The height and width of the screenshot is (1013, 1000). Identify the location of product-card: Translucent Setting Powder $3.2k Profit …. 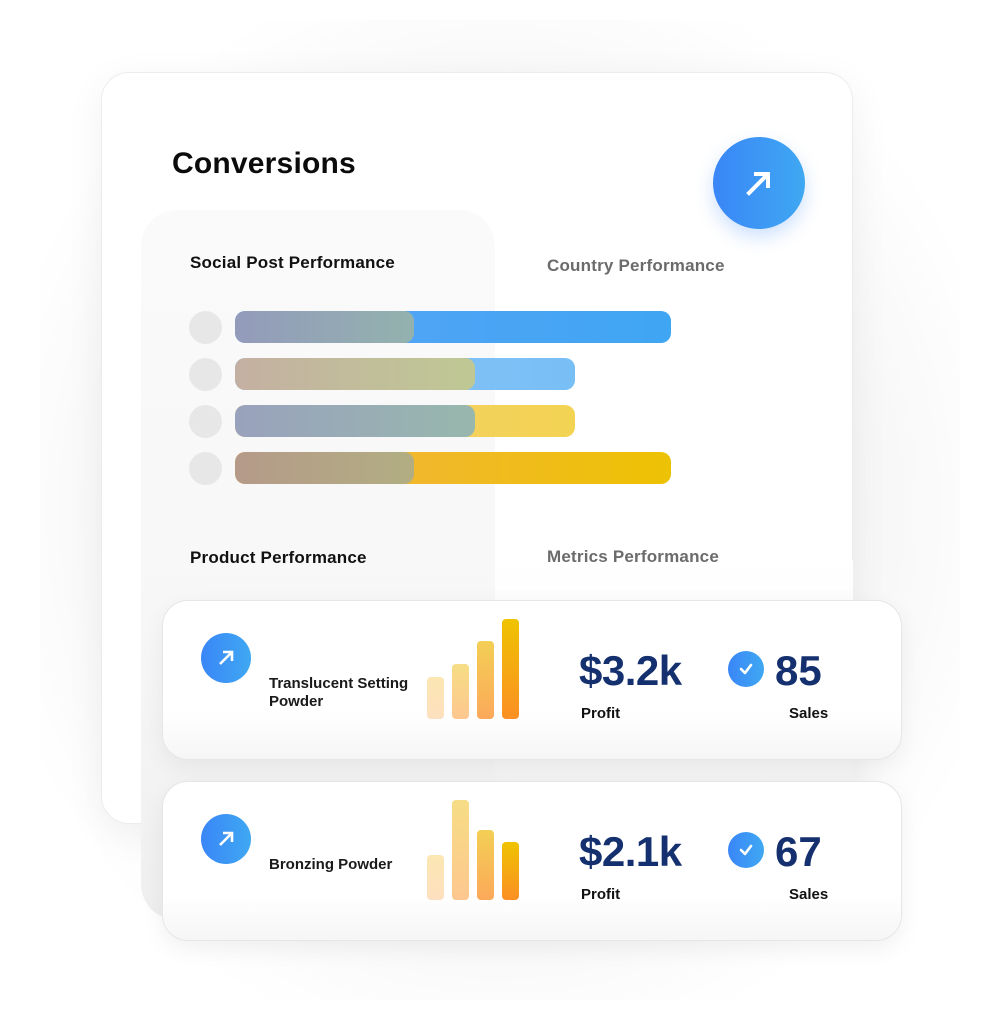
(532, 680).